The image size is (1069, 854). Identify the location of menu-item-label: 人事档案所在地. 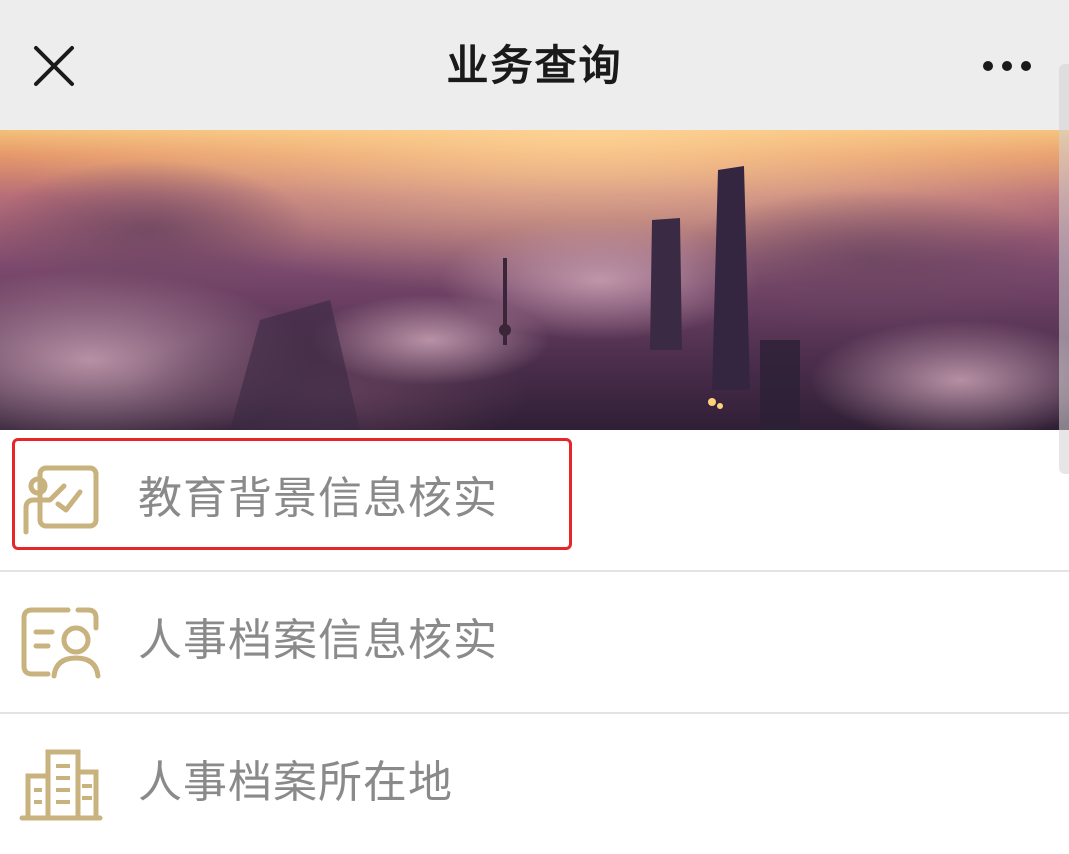
(295, 782).